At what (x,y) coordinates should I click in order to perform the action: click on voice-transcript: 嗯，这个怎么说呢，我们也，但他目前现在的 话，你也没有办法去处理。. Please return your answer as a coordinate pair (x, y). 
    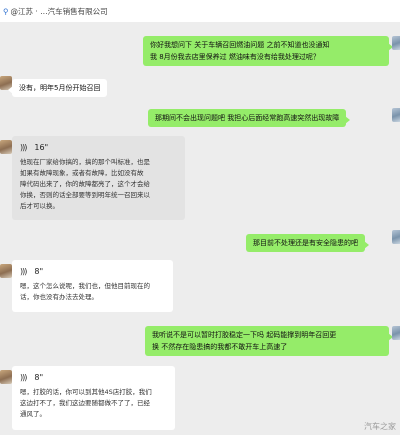
    Looking at the image, I should click on (85, 291).